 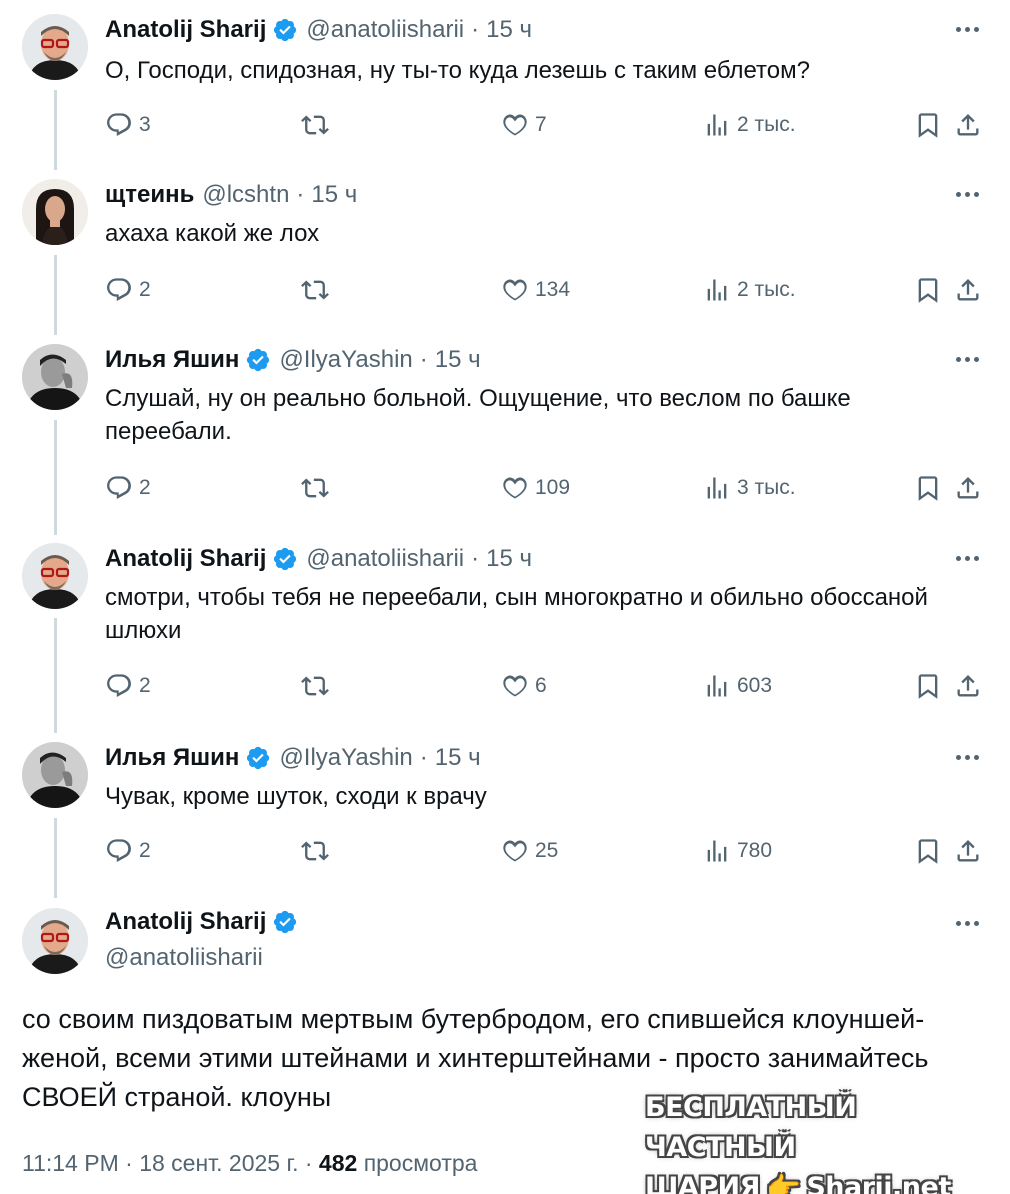 I want to click on reply-button: 3, so click(x=128, y=125).